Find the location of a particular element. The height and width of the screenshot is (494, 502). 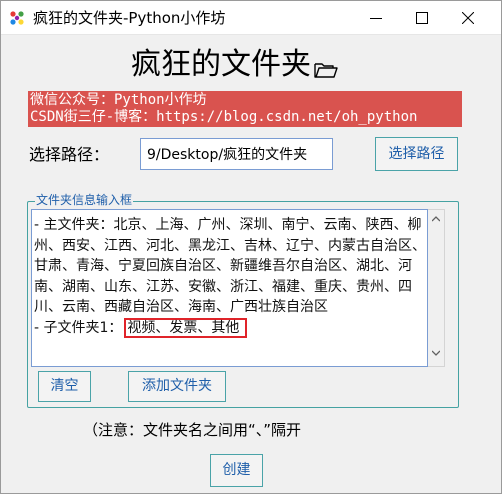

close-icon is located at coordinates (468, 18).